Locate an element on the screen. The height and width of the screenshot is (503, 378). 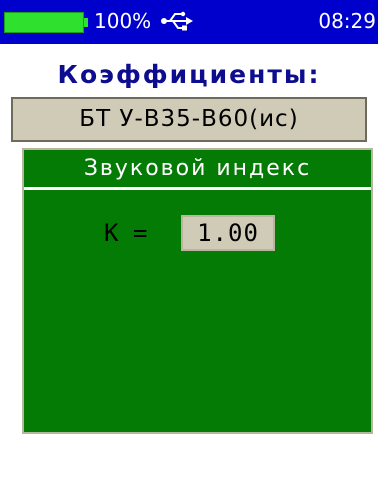
battery-fill is located at coordinates (44, 22).